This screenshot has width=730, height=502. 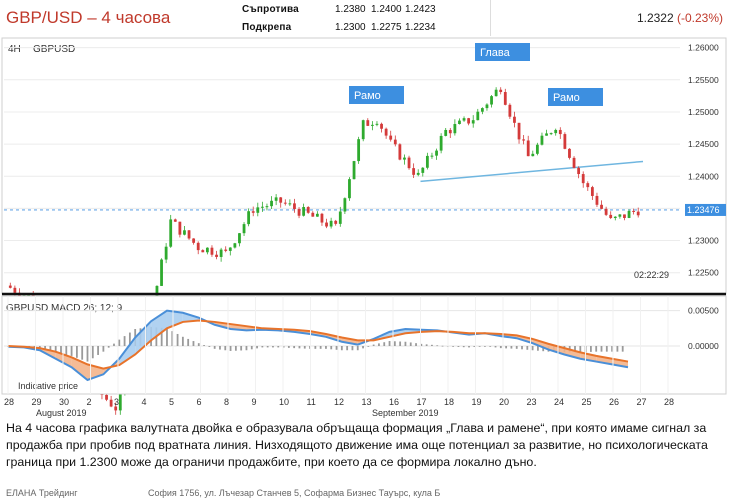 I want to click on x-tick-label: 30, so click(x=64, y=402).